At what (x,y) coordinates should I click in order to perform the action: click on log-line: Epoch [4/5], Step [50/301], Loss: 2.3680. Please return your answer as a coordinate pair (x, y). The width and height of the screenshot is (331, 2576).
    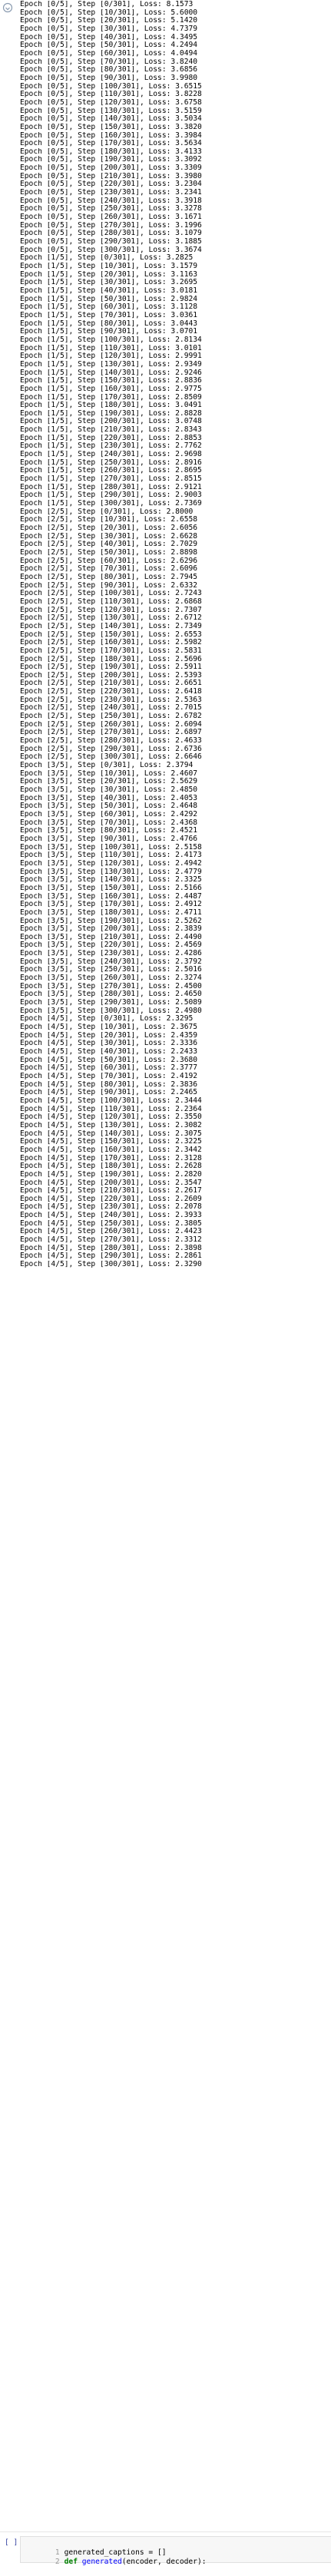
    Looking at the image, I should click on (109, 1060).